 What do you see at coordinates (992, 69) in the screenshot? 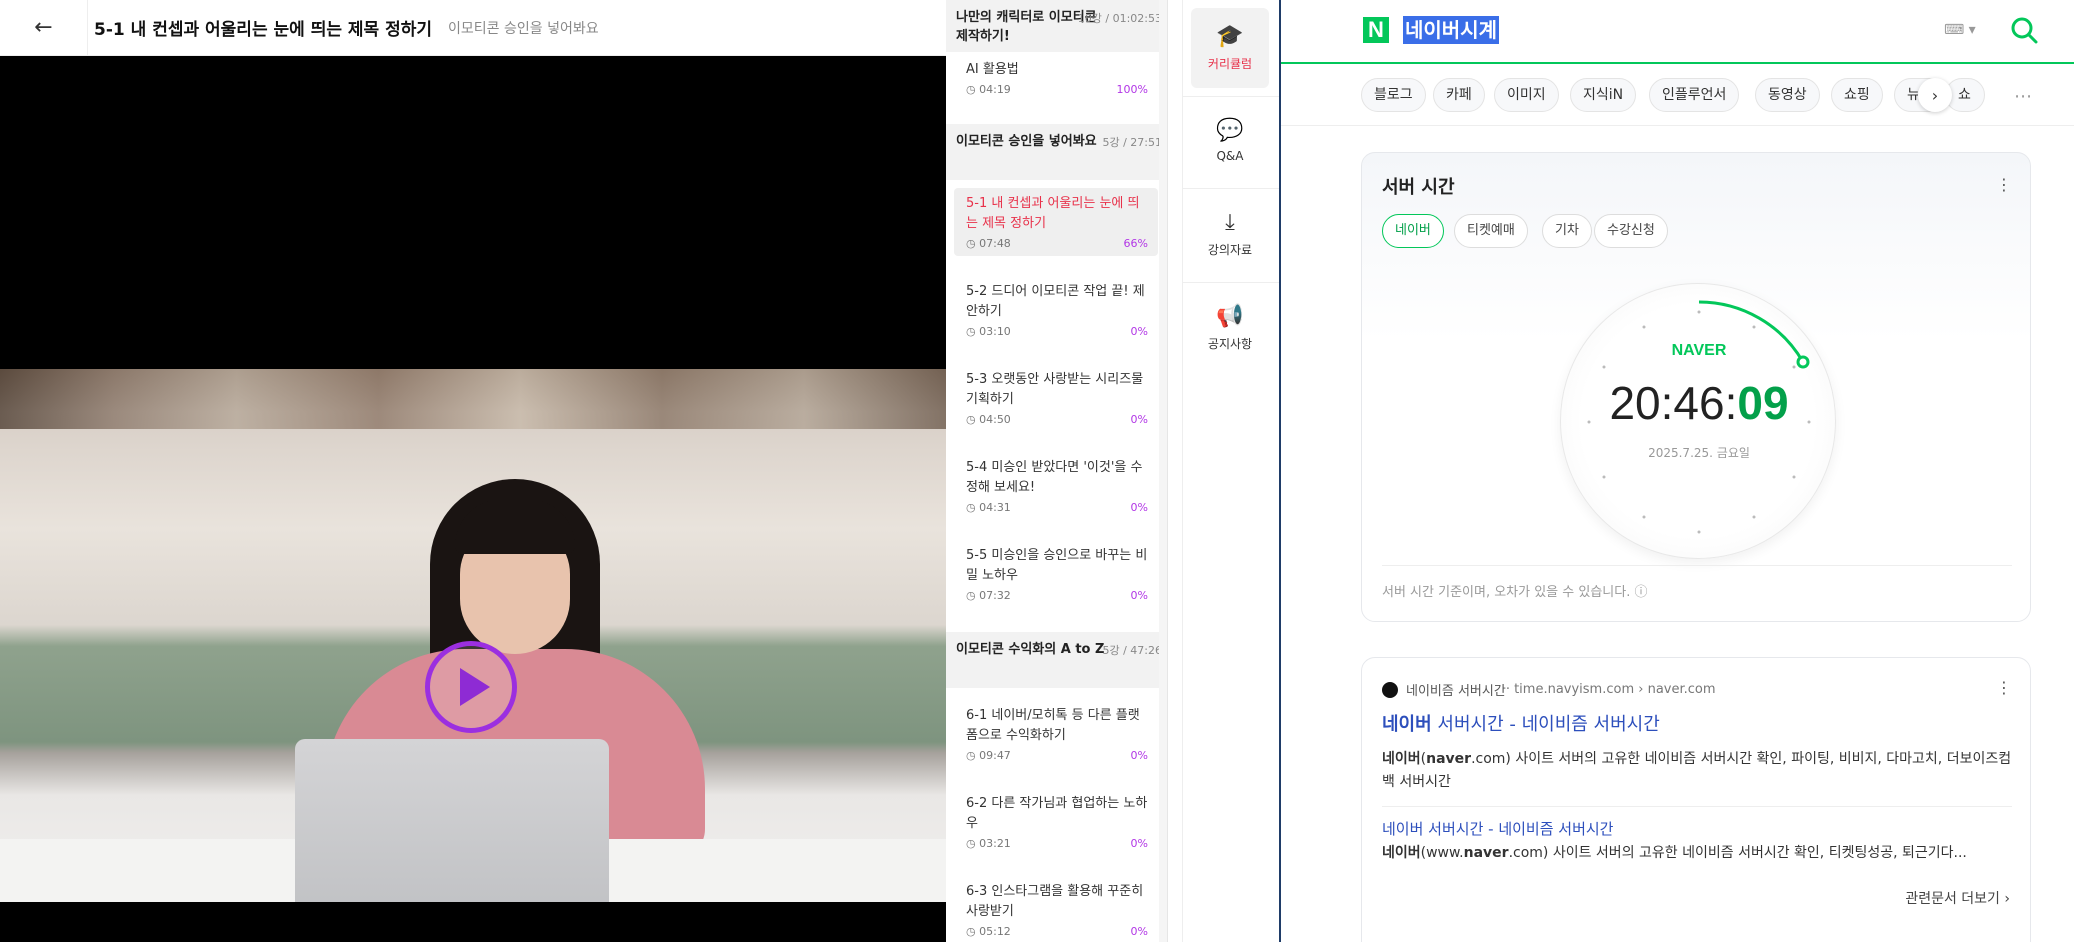
I see `lesson-title: AI 활용법` at bounding box center [992, 69].